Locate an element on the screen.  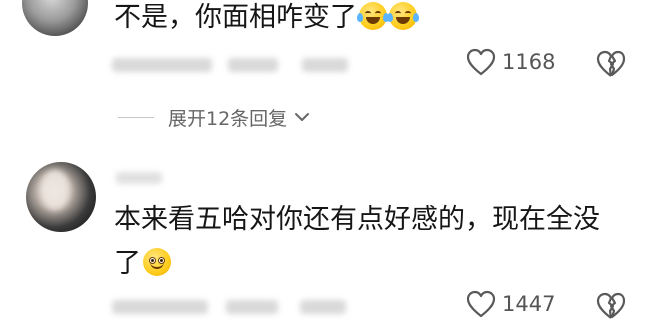
comment-text-content: 本来看五哈对你还有点好感的，现在全没 is located at coordinates (357, 219).